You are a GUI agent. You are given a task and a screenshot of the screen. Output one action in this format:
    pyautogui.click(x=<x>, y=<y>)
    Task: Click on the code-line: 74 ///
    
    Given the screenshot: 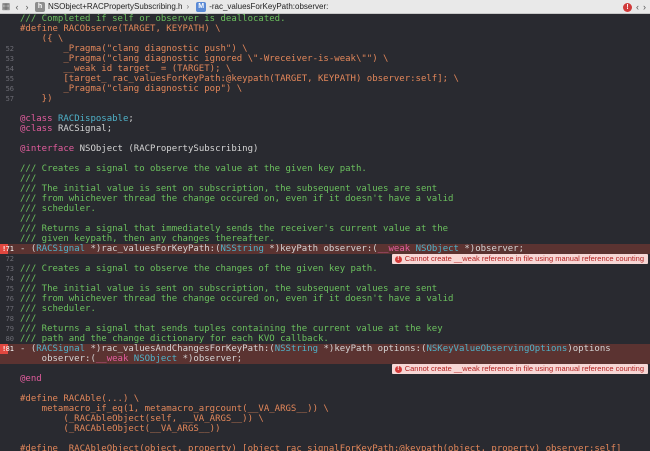 What is the action you would take?
    pyautogui.click(x=325, y=279)
    